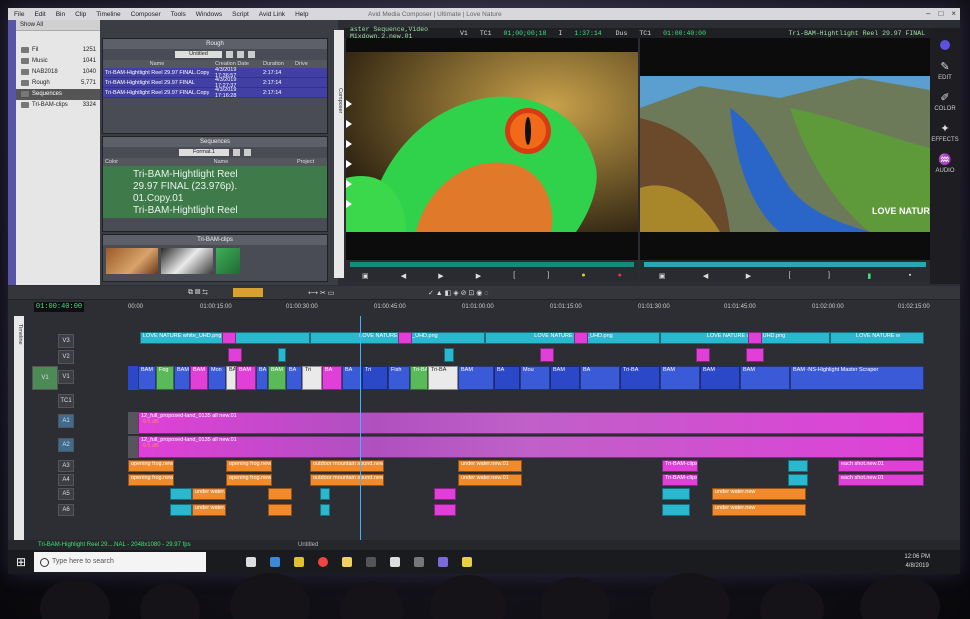  Describe the element at coordinates (856, 33) in the screenshot. I see `record-sequence-name: Tri-BAM-Hightlight Reel 29.97 FINAL` at that location.